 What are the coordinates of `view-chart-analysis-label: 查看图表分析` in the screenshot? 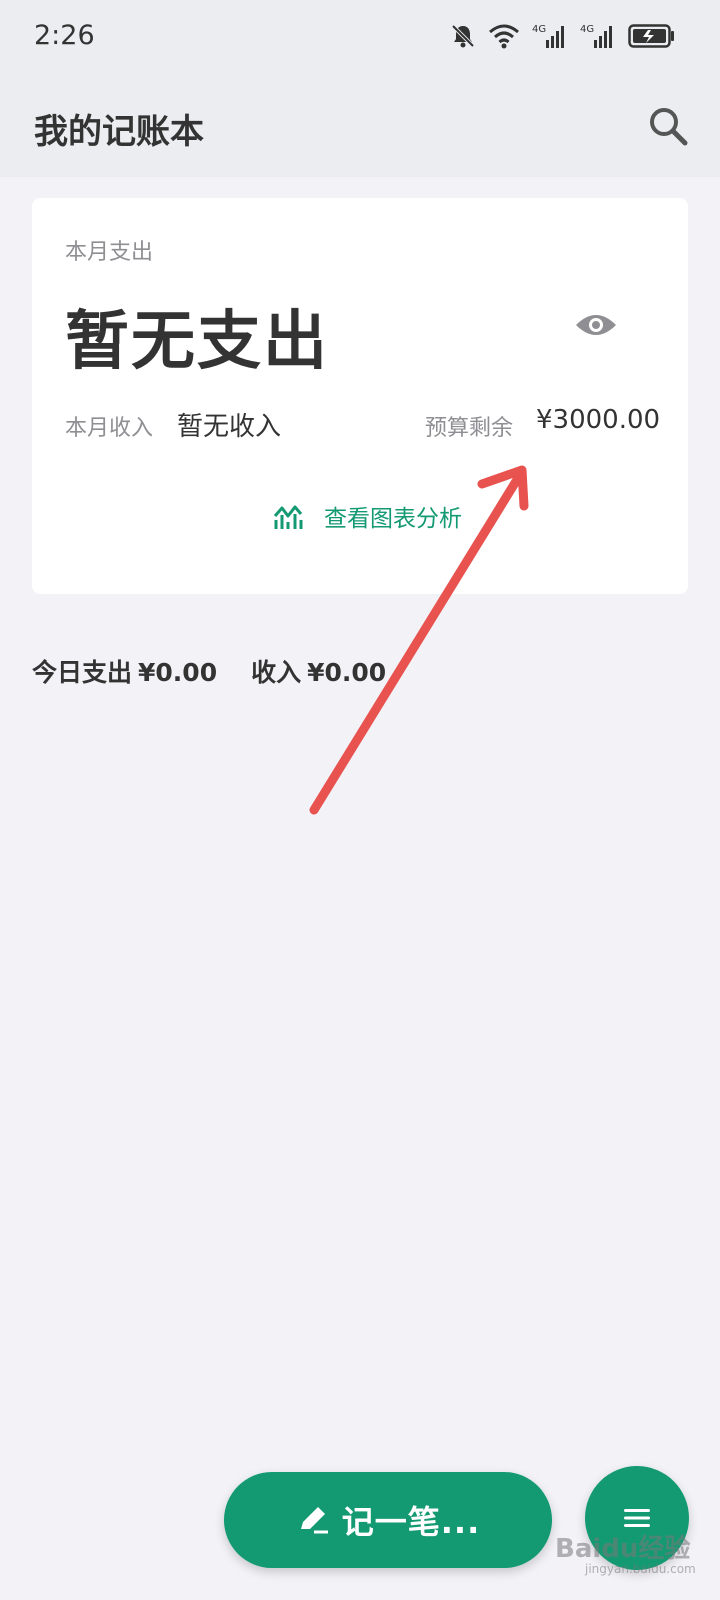 It's located at (393, 519).